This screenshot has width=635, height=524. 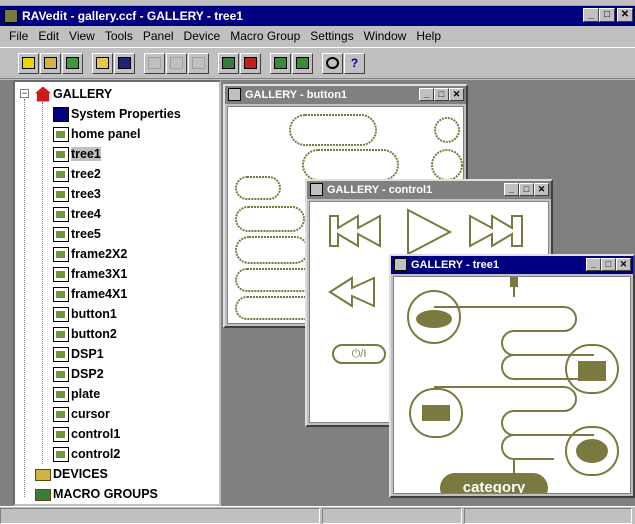 I want to click on tree-macro-groups-label: MACRO GROUPS, so click(x=105, y=494).